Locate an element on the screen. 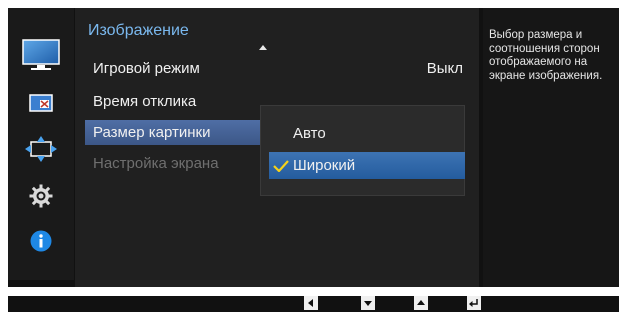 The width and height of the screenshot is (619, 312). down-arrow-icon is located at coordinates (368, 303).